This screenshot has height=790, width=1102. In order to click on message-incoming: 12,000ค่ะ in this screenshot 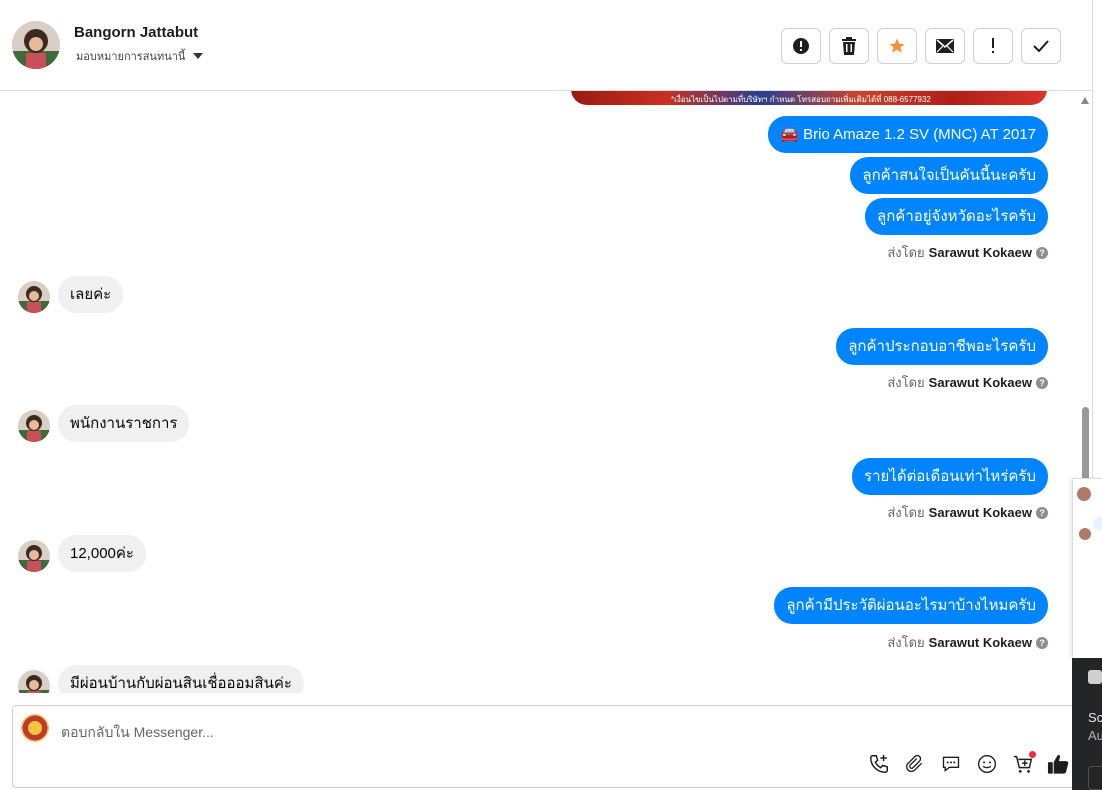, I will do `click(102, 553)`.